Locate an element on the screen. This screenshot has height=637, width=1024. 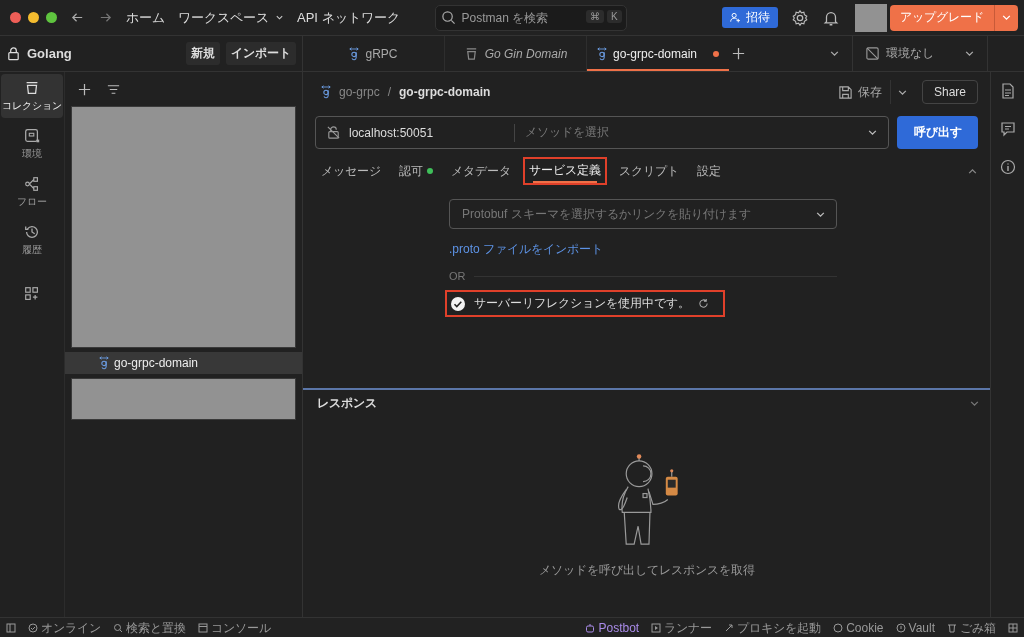
request-tab: Go Gin Domain is located at coordinates (516, 53).